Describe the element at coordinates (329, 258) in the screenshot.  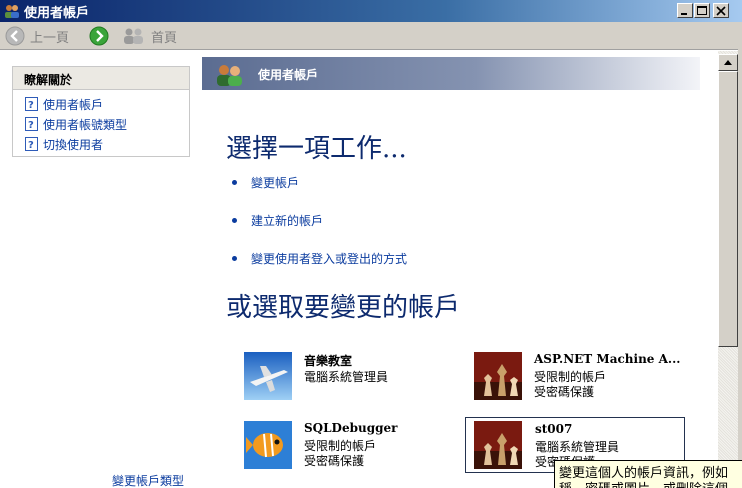
I see `task-label: 變更使用者登入或登出的方式` at that location.